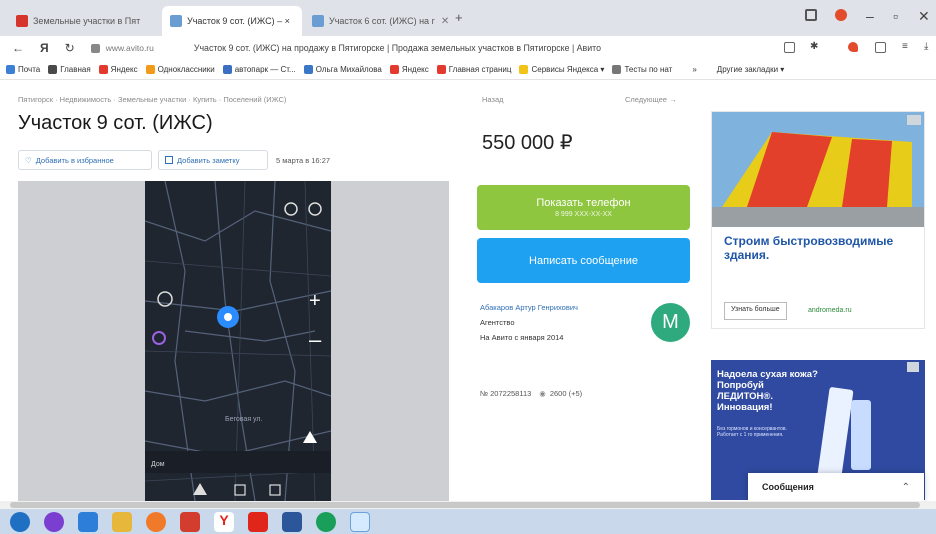 The image size is (936, 534). What do you see at coordinates (303, 160) in the screenshot?
I see `posted-date: 5 марта в 16:27` at bounding box center [303, 160].